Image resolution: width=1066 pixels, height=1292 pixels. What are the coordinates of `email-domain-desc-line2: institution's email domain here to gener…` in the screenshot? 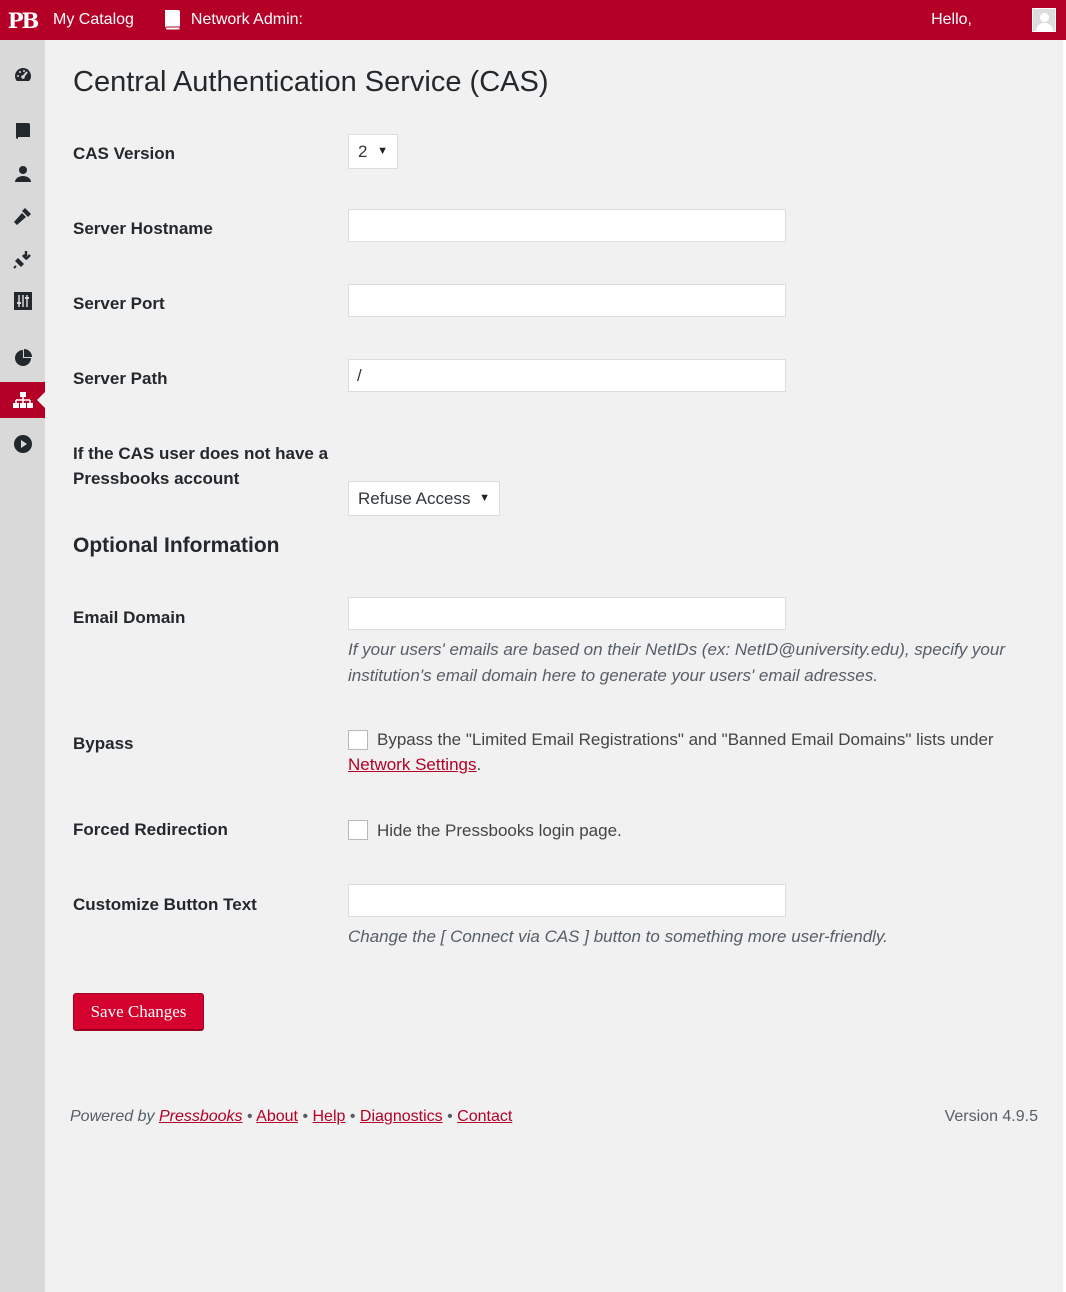 It's located at (613, 675).